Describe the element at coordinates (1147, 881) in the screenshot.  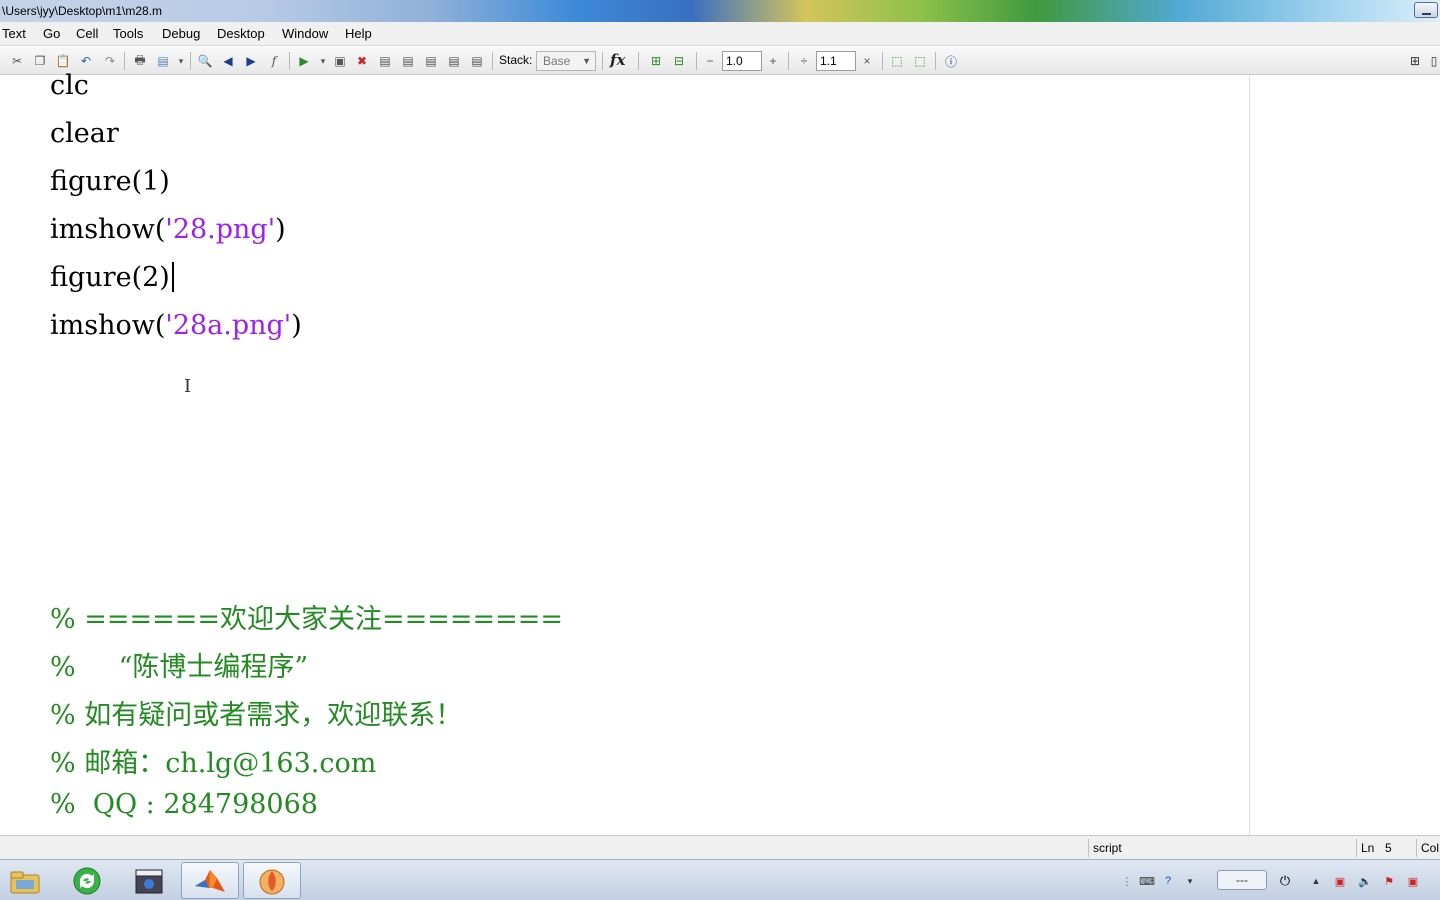
I see `keyboard-icon: ⌨` at that location.